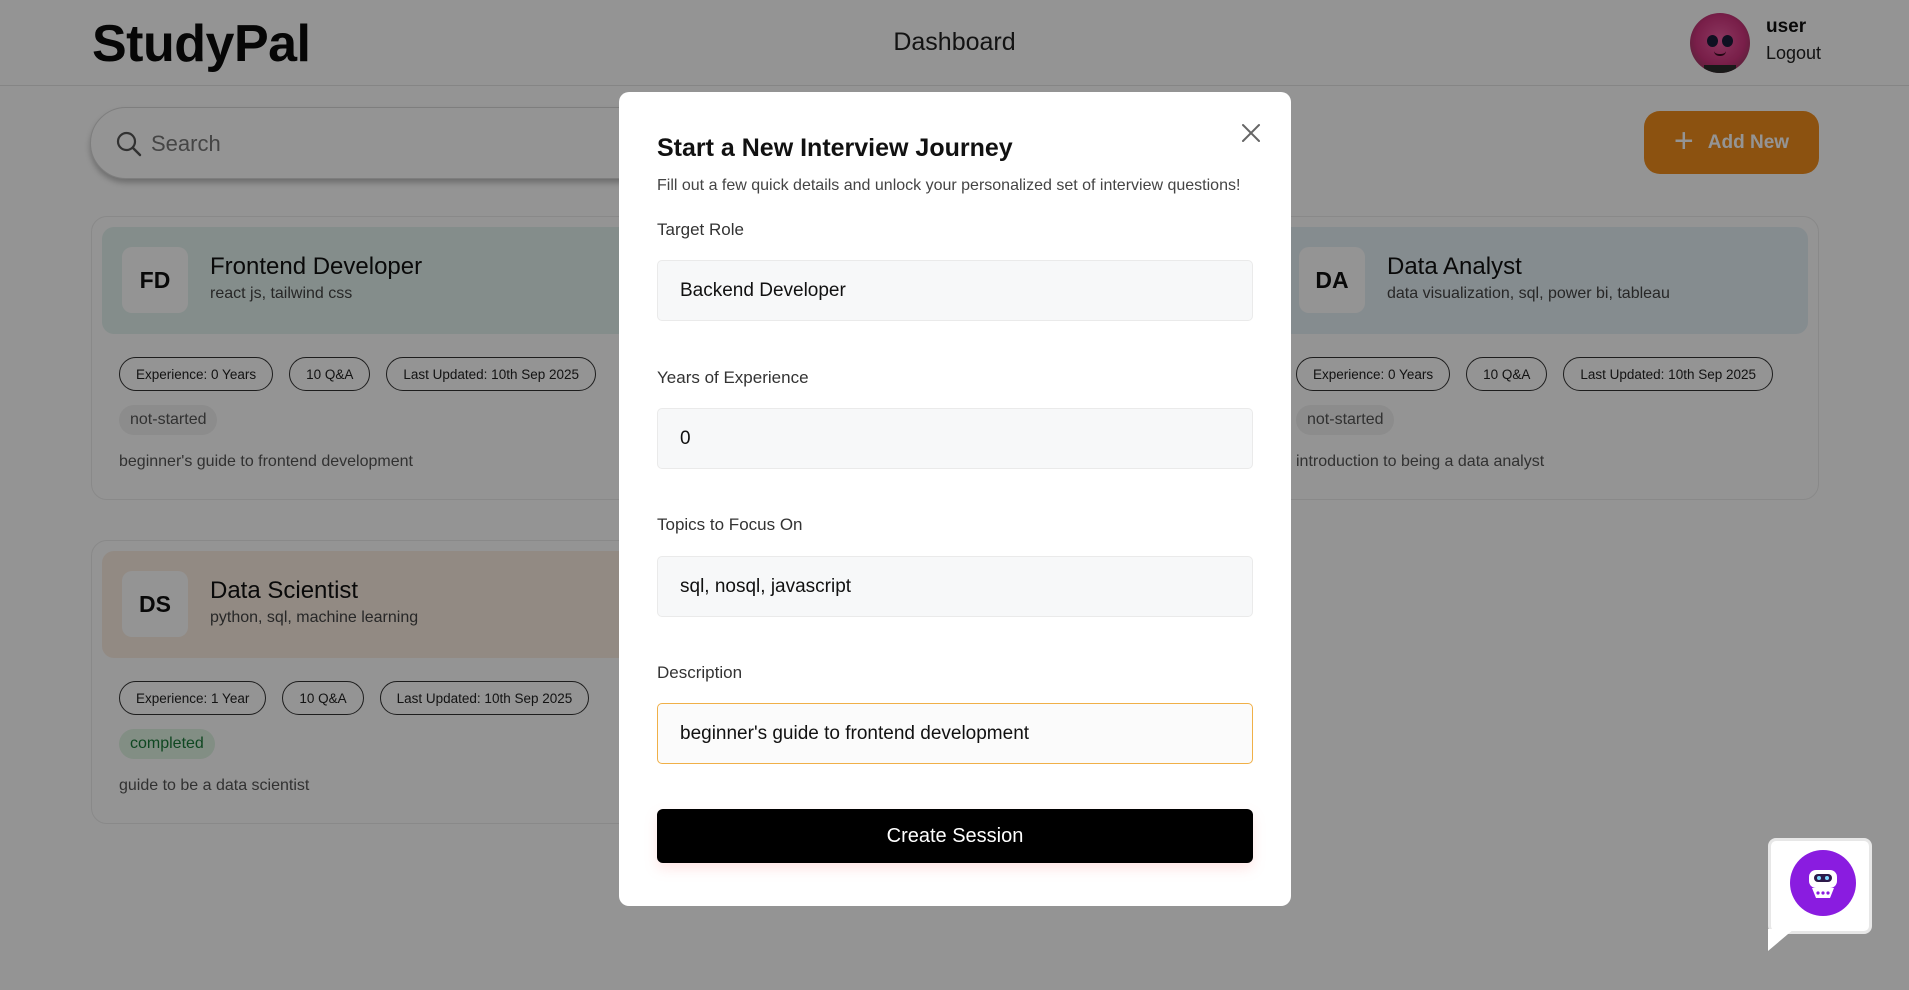  What do you see at coordinates (1251, 133) in the screenshot?
I see `close-icon` at bounding box center [1251, 133].